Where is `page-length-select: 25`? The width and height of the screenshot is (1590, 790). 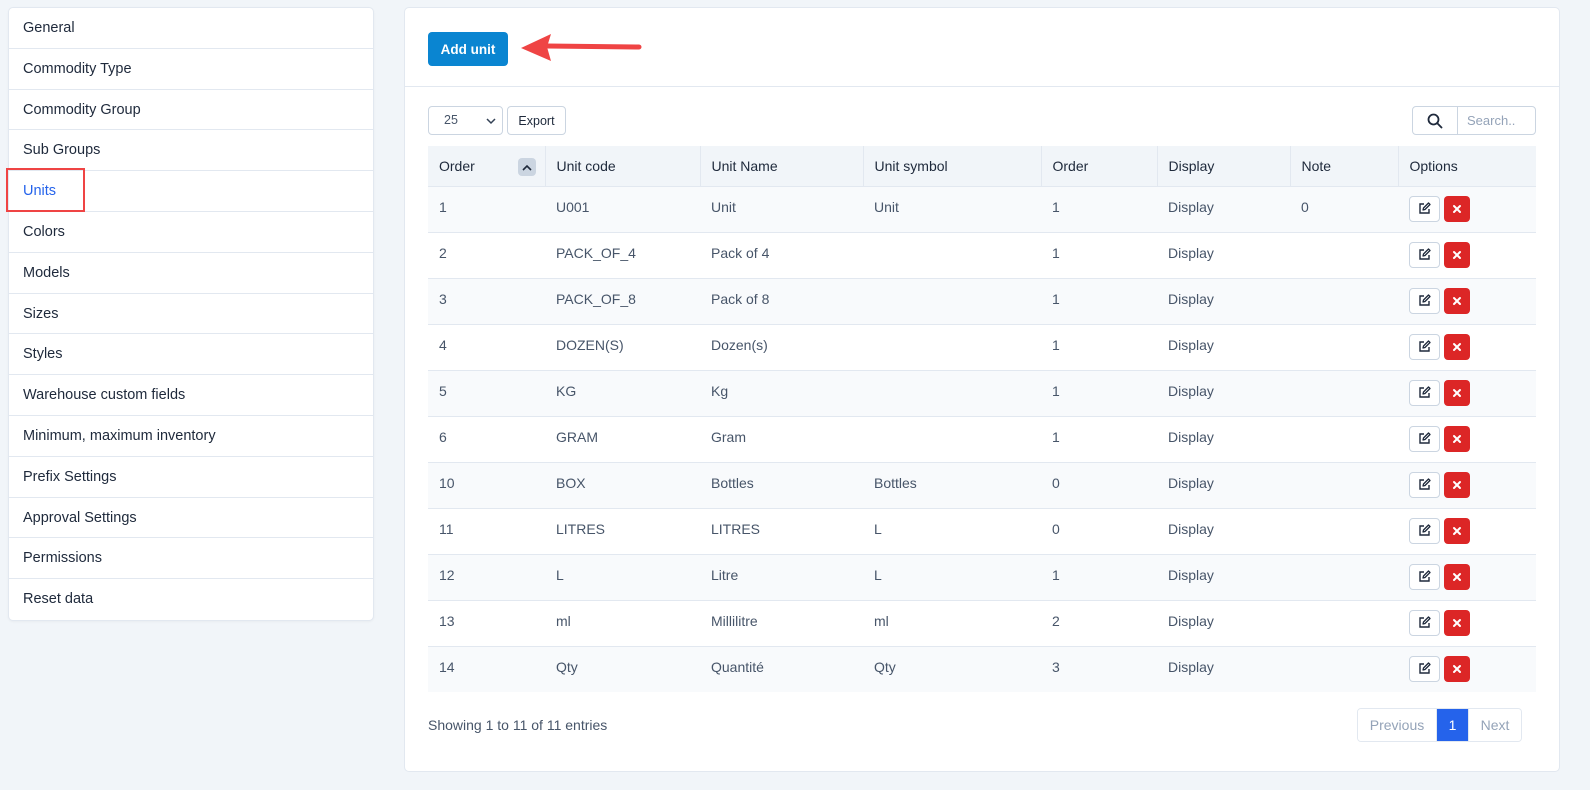 page-length-select: 25 is located at coordinates (465, 120).